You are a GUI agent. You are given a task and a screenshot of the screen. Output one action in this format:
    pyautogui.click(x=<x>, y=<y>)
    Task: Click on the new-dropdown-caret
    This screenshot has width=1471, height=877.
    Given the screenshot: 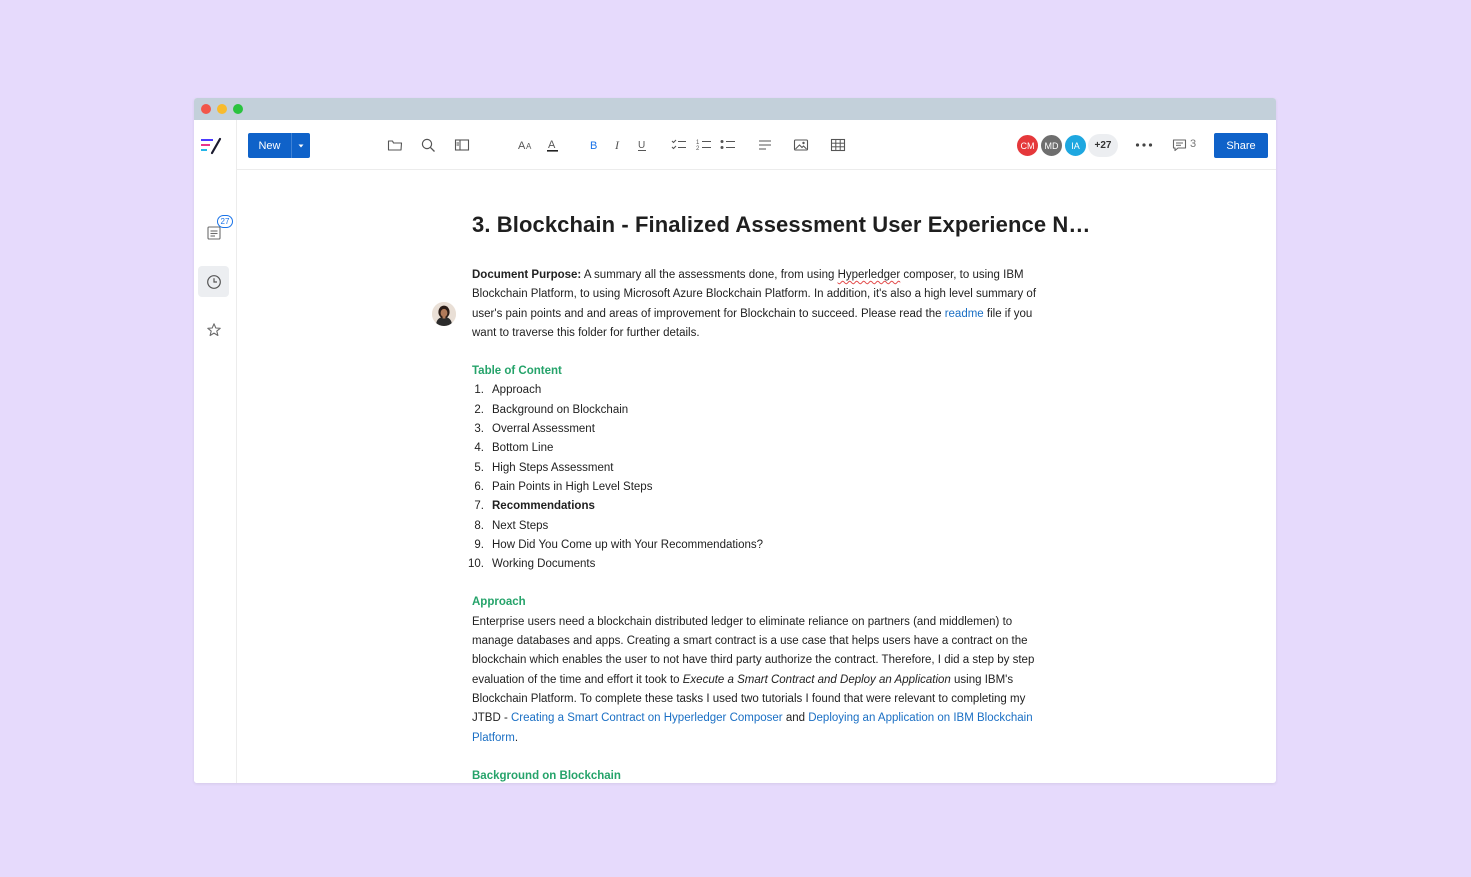 What is the action you would take?
    pyautogui.click(x=300, y=145)
    